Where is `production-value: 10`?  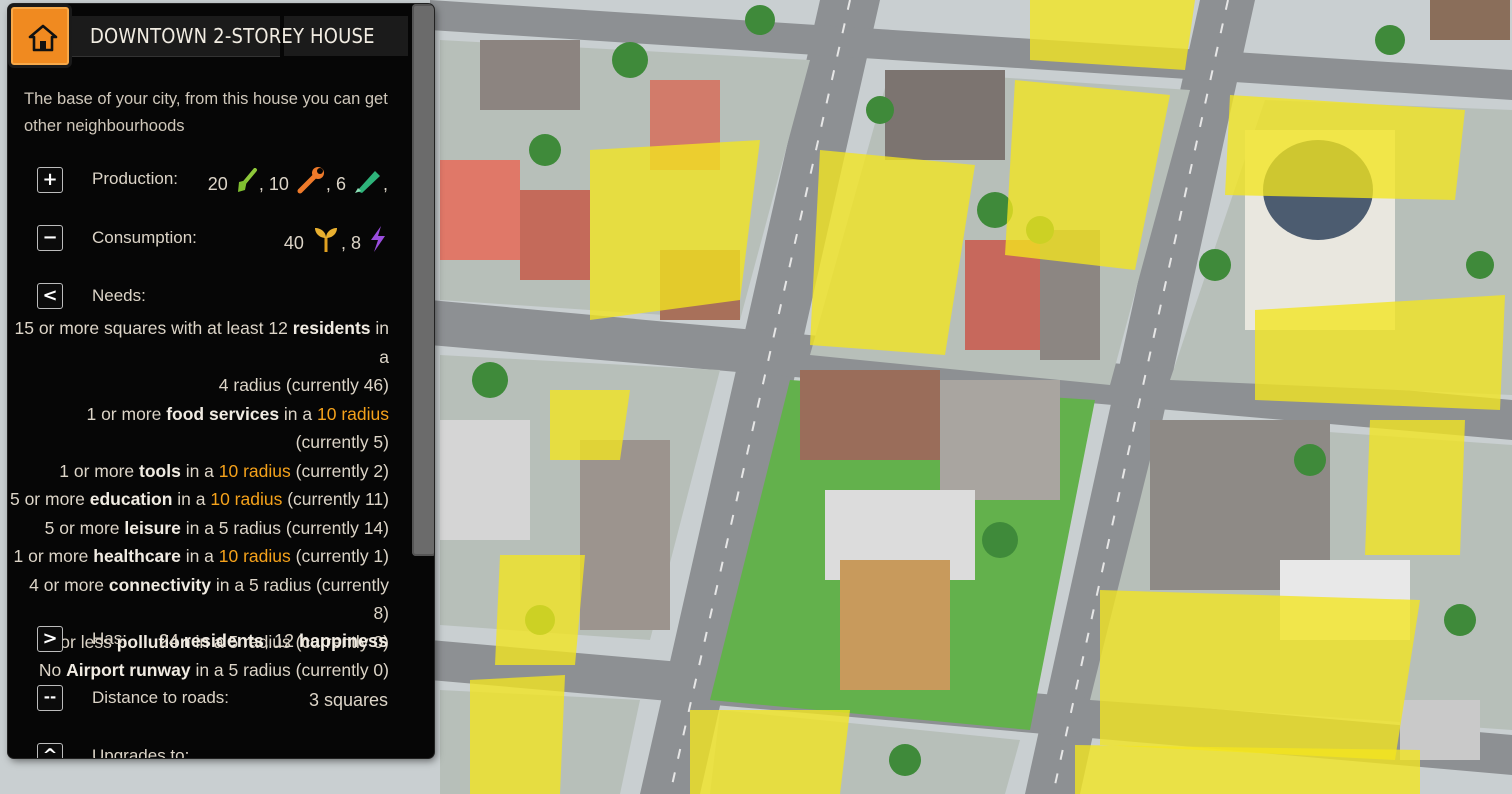 production-value: 10 is located at coordinates (278, 184).